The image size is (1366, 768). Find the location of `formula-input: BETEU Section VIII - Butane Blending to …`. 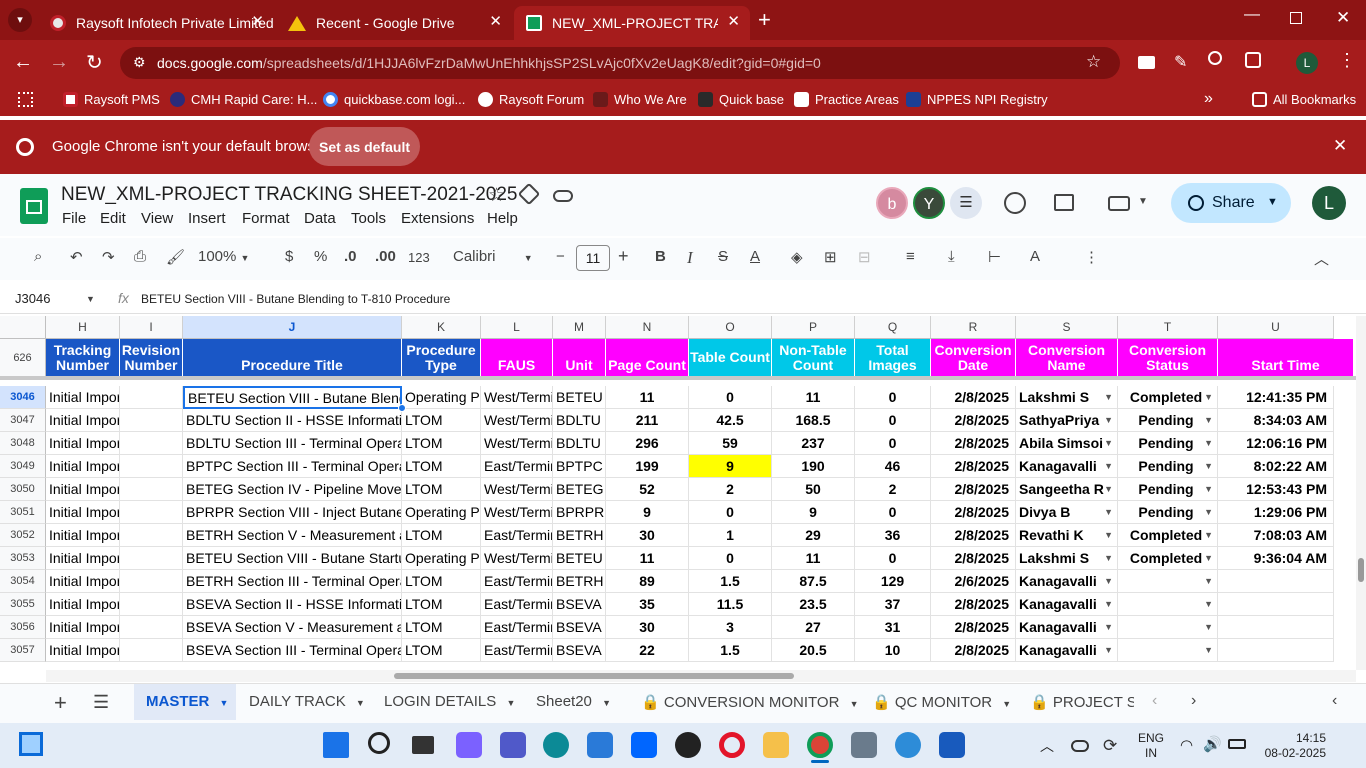

formula-input: BETEU Section VIII - Butane Blending to … is located at coordinates (295, 299).